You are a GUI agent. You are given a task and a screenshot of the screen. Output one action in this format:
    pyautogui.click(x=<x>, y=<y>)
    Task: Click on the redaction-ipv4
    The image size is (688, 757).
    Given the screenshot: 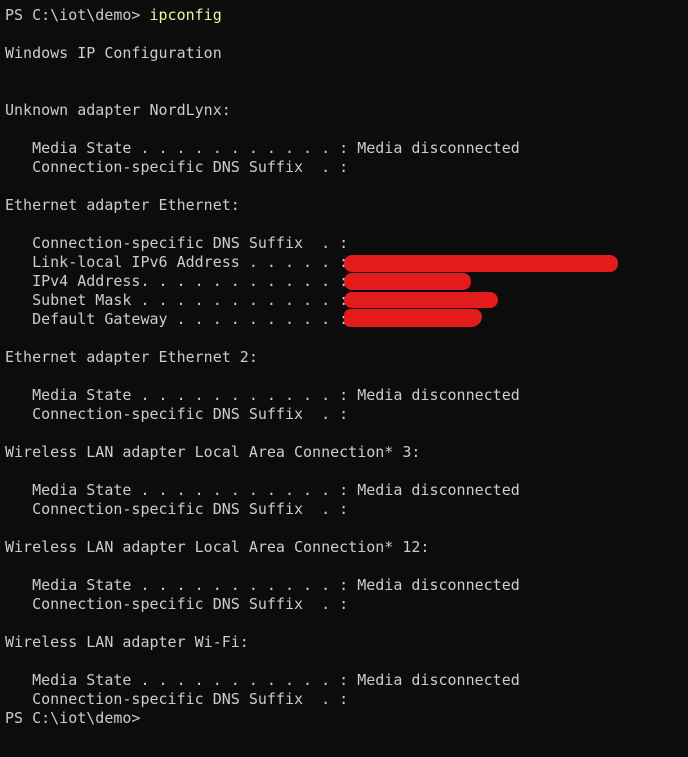 What is the action you would take?
    pyautogui.click(x=407, y=281)
    